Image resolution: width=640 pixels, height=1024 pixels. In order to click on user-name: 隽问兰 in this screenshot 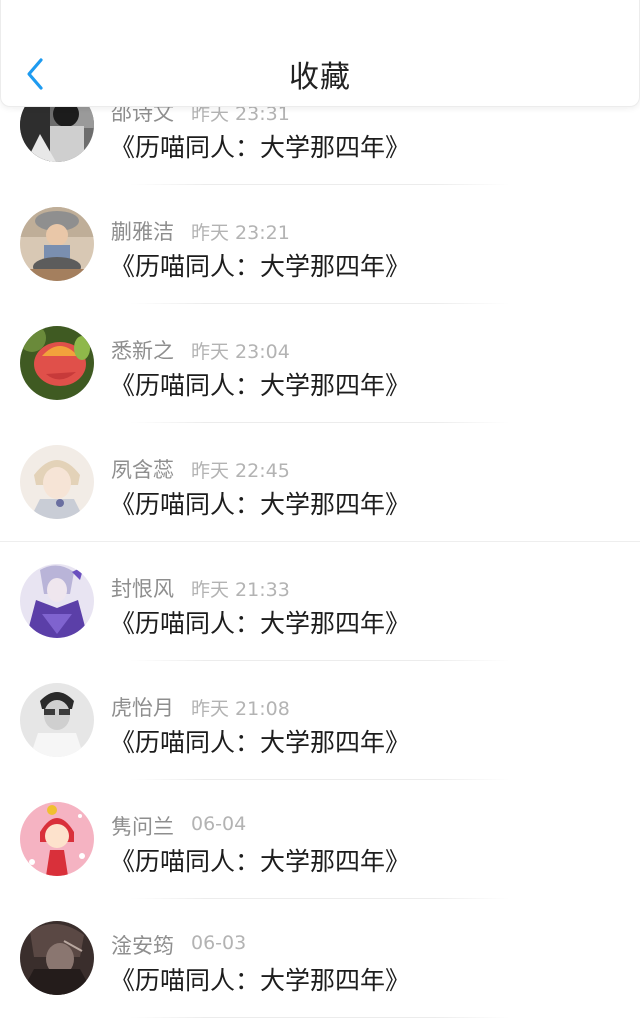, I will do `click(142, 827)`.